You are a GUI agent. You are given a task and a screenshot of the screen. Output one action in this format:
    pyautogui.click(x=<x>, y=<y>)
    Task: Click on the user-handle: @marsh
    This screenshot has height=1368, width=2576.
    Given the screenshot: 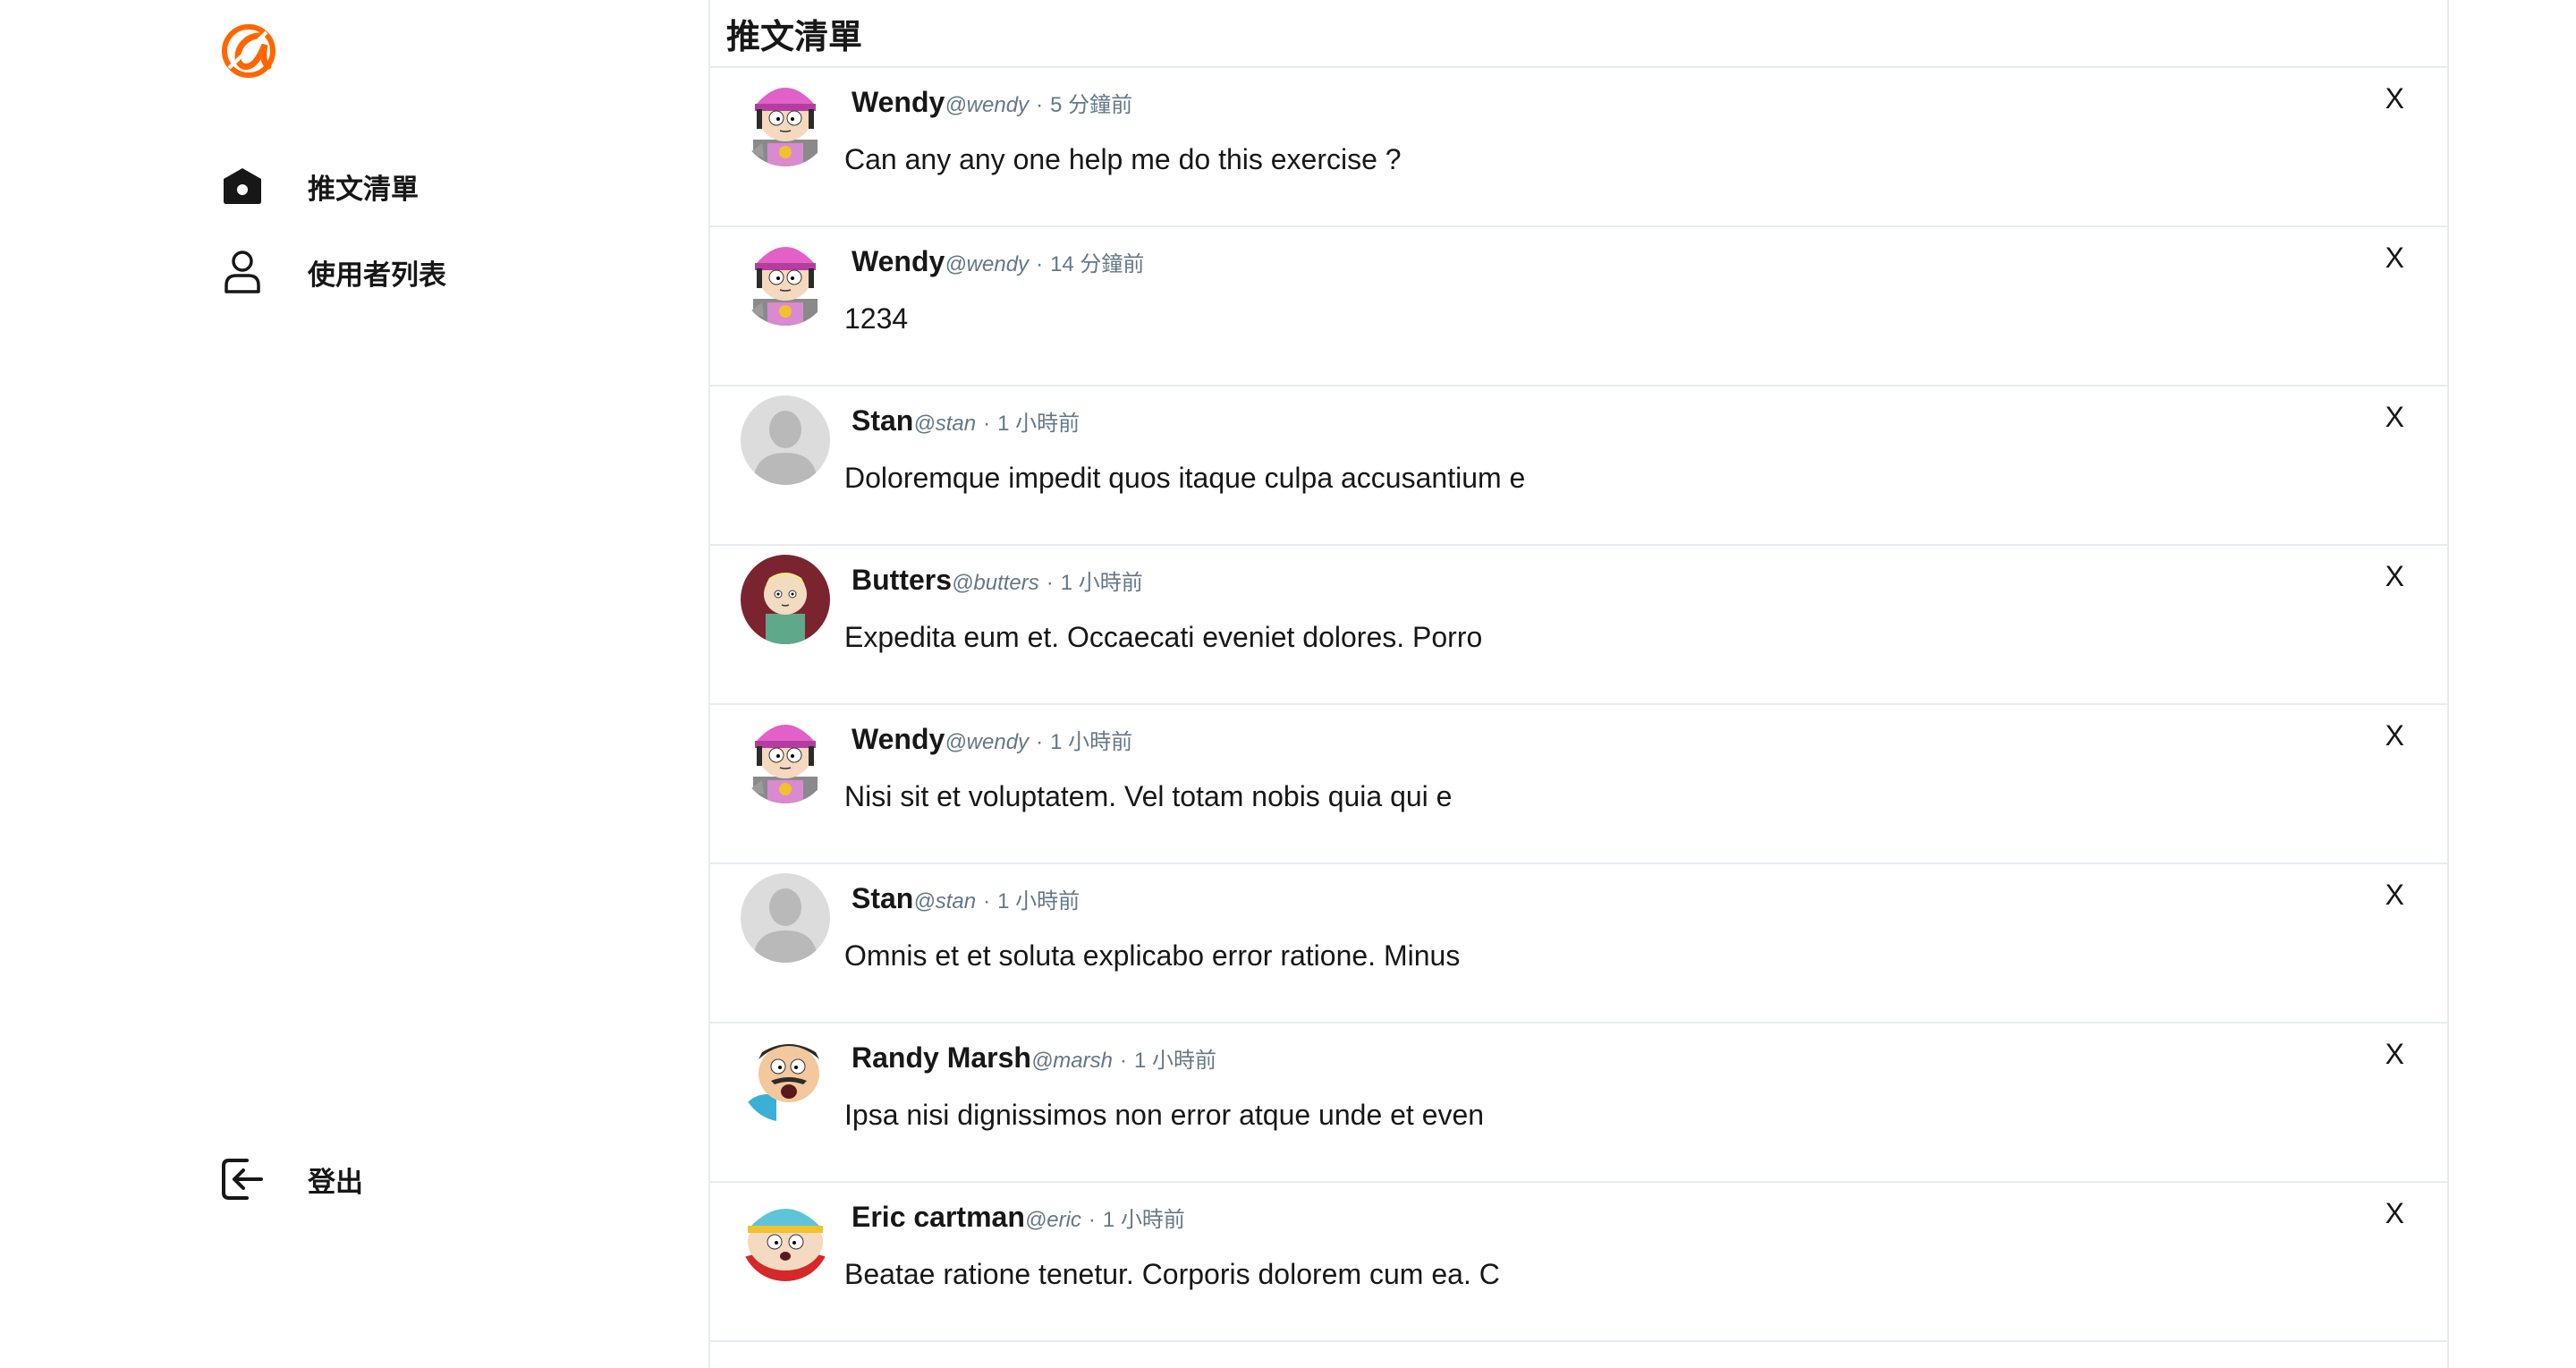 What is the action you would take?
    pyautogui.click(x=1071, y=1061)
    